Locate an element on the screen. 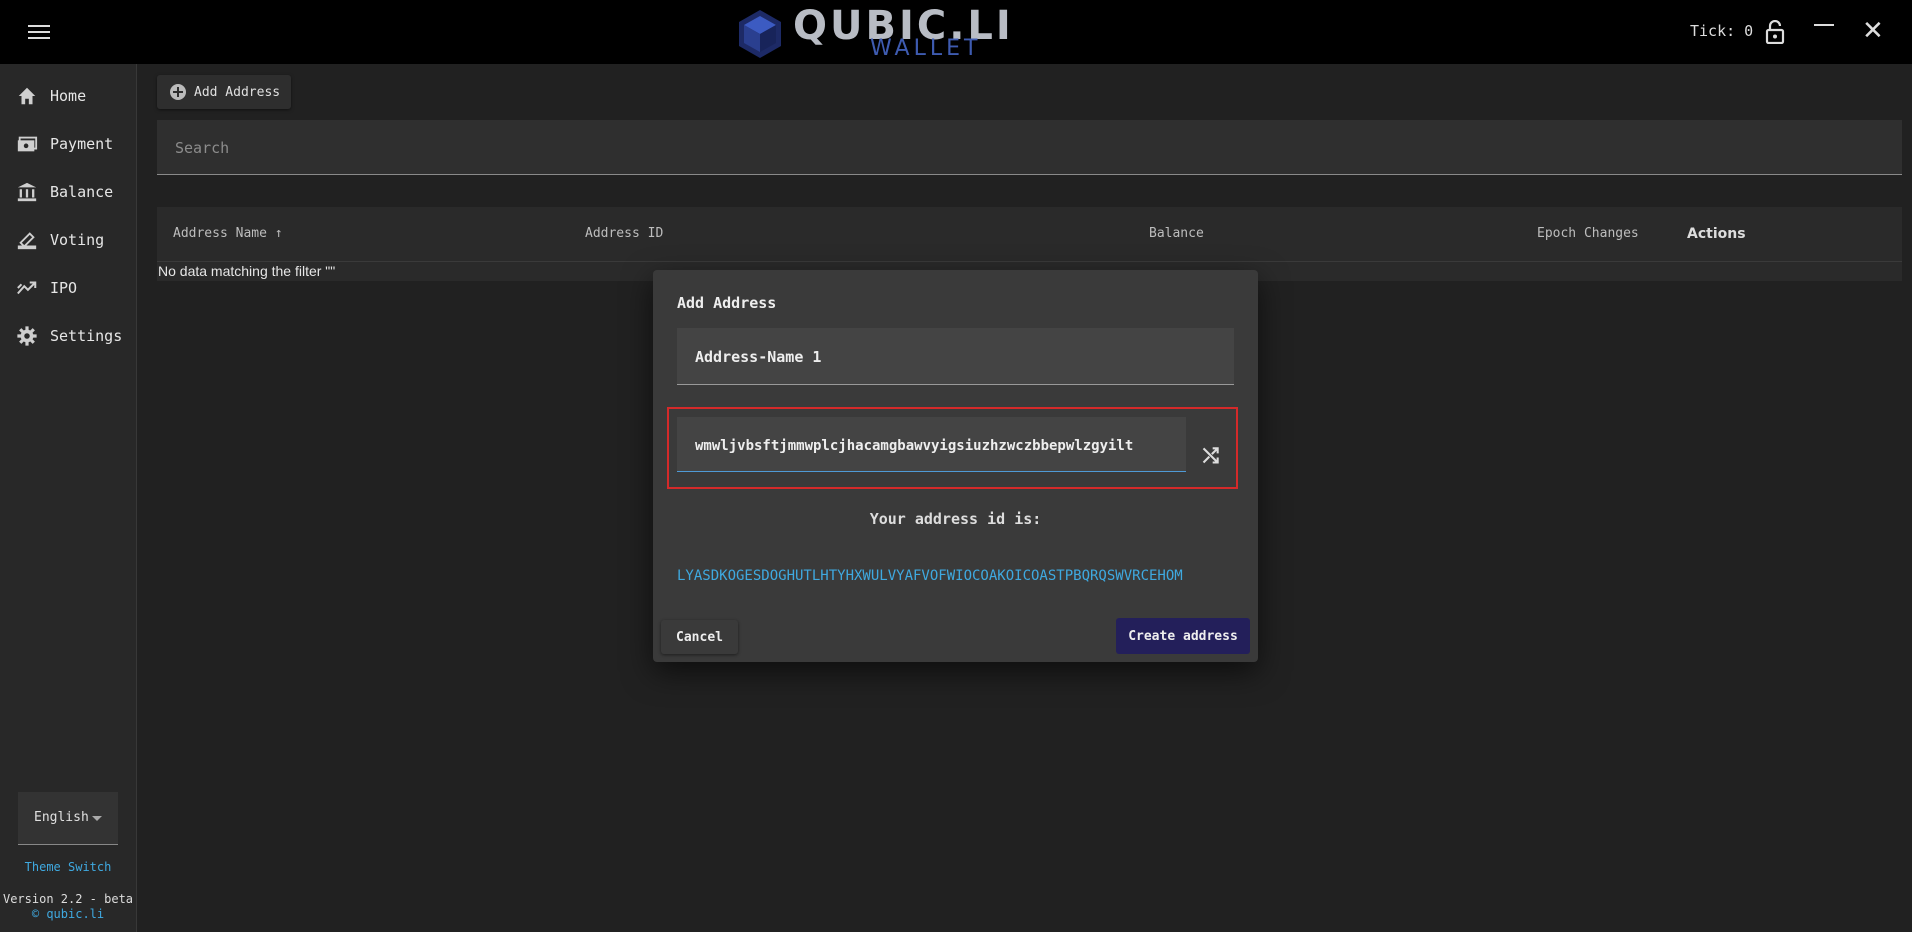 This screenshot has width=1912, height=932. address-name-field is located at coordinates (955, 356).